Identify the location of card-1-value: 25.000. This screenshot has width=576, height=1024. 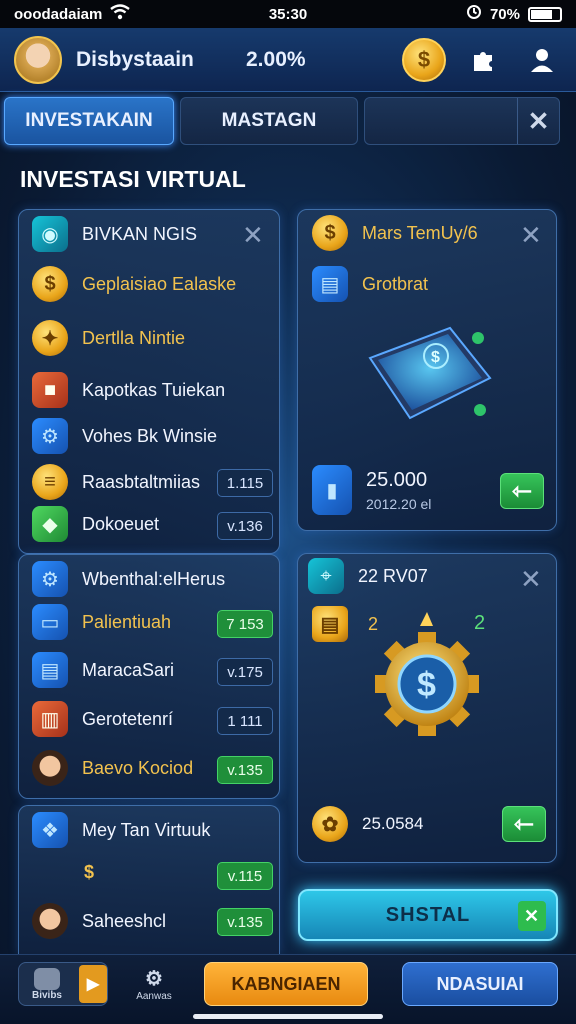
(397, 479).